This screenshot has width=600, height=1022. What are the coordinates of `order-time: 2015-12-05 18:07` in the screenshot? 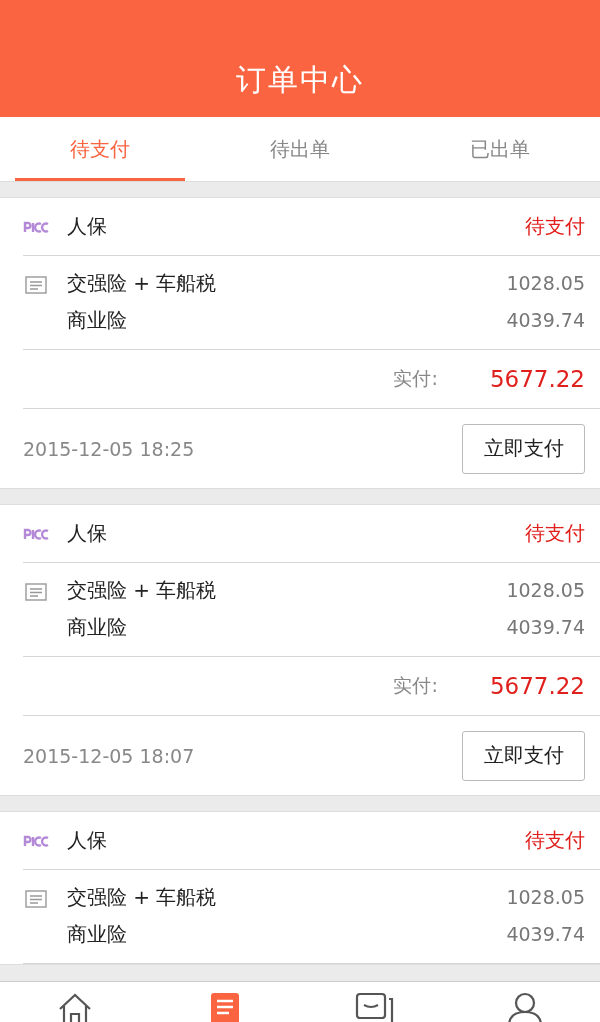 It's located at (109, 755).